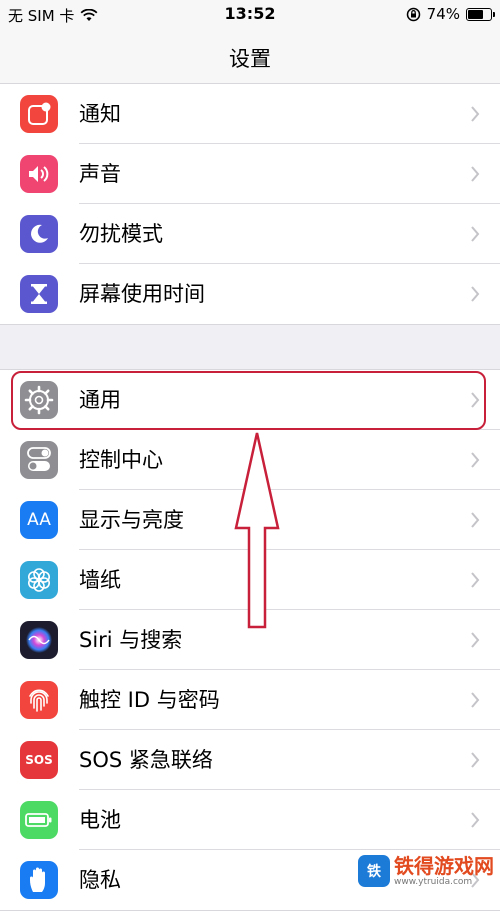 Image resolution: width=500 pixels, height=911 pixels. Describe the element at coordinates (250, 15) in the screenshot. I see `status-bar: 无 SIM 卡 13:52 74%` at that location.